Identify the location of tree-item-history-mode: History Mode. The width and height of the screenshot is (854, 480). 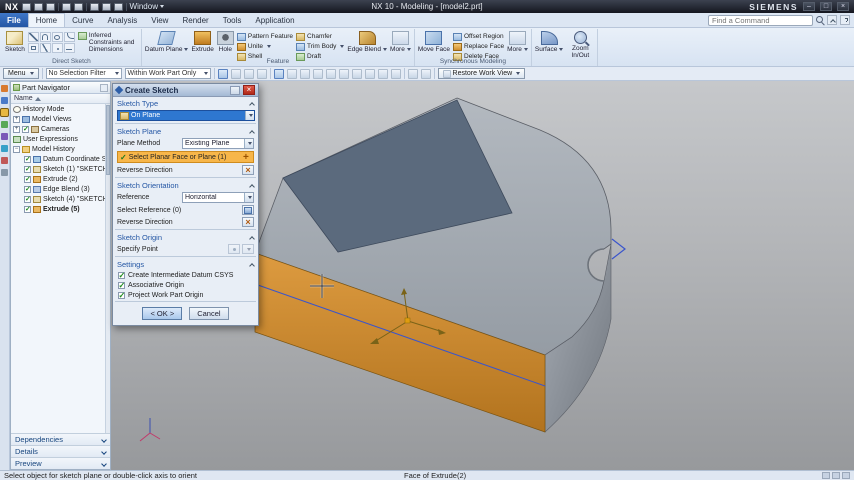
(58, 109).